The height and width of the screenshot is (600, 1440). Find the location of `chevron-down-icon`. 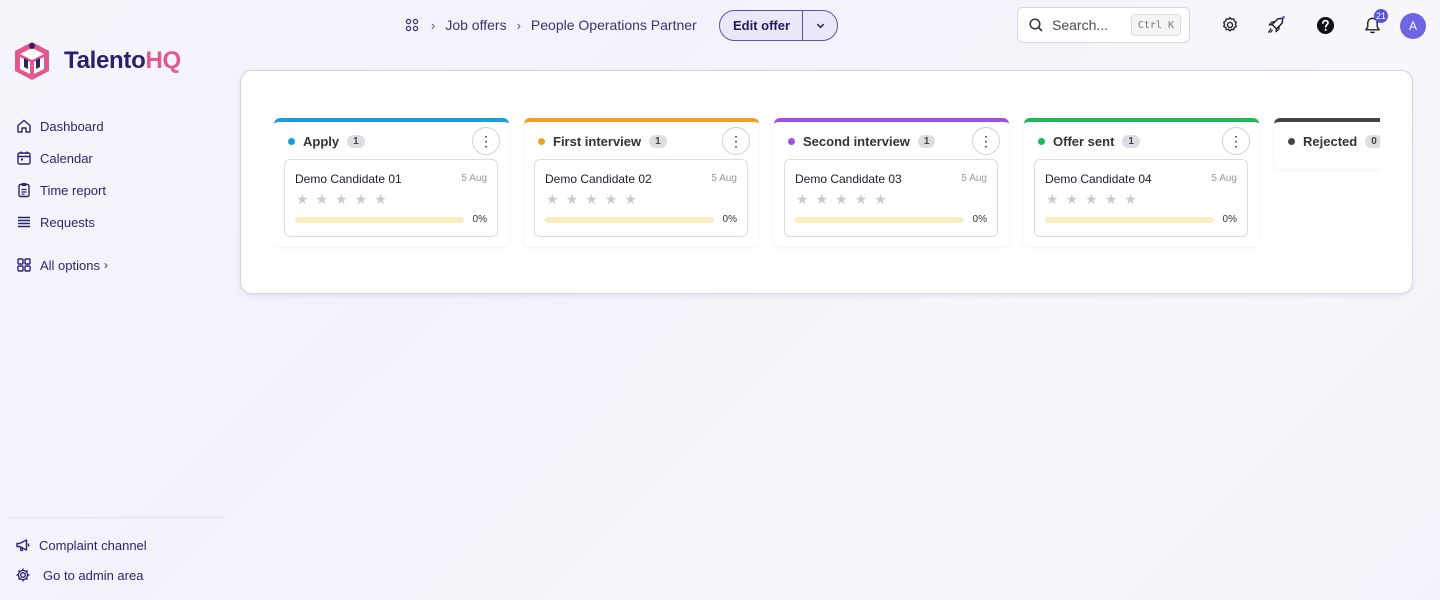

chevron-down-icon is located at coordinates (820, 26).